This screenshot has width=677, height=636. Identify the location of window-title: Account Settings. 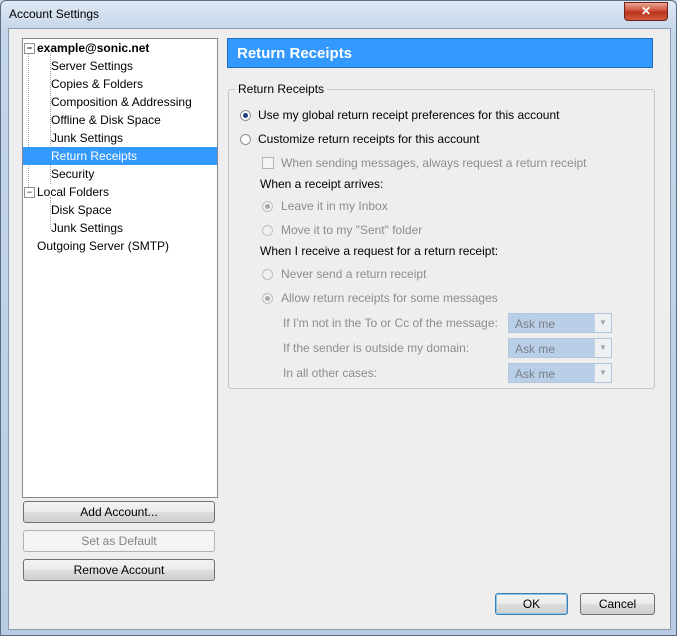
(54, 14).